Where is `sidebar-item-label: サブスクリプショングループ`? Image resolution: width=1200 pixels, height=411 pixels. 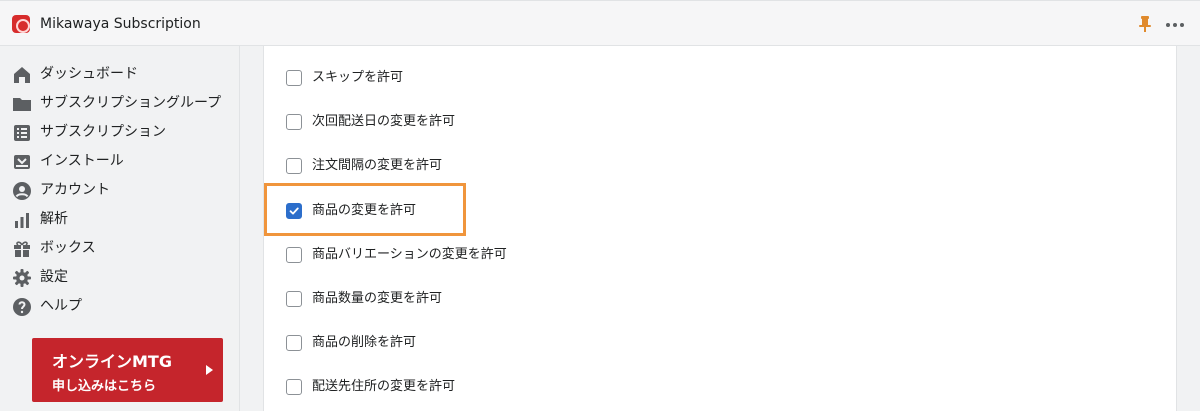 sidebar-item-label: サブスクリプショングループ is located at coordinates (131, 103).